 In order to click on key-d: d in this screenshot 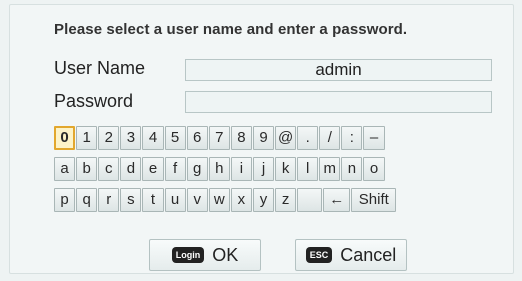, I will do `click(131, 169)`.